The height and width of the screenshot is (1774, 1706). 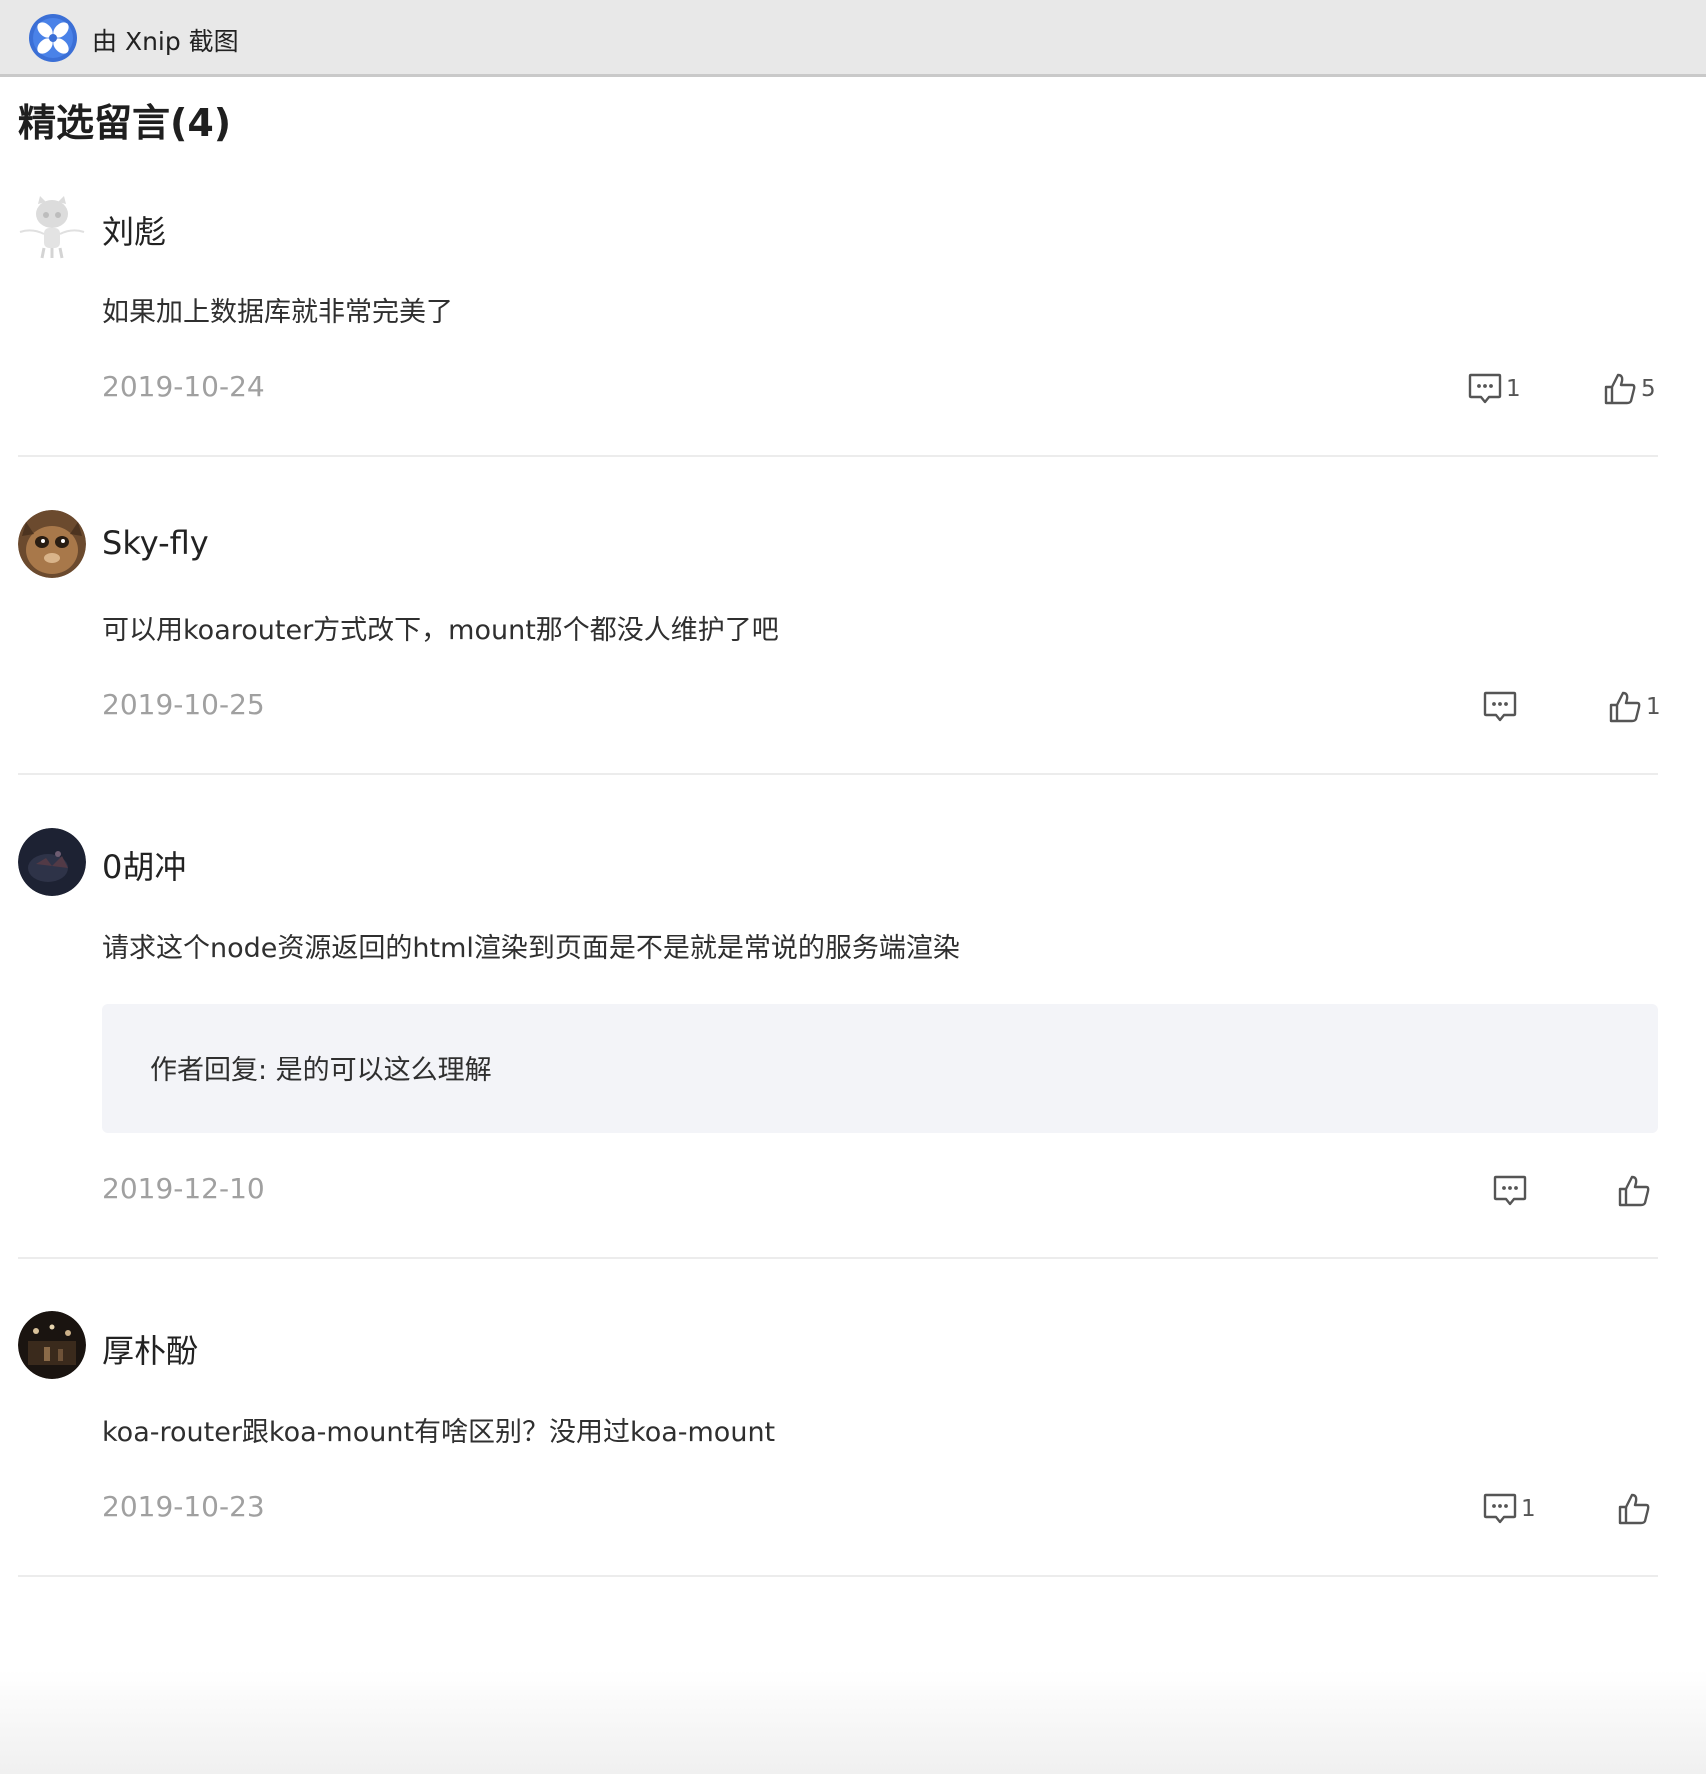 What do you see at coordinates (183, 386) in the screenshot?
I see `comment-date: 2019-10-24` at bounding box center [183, 386].